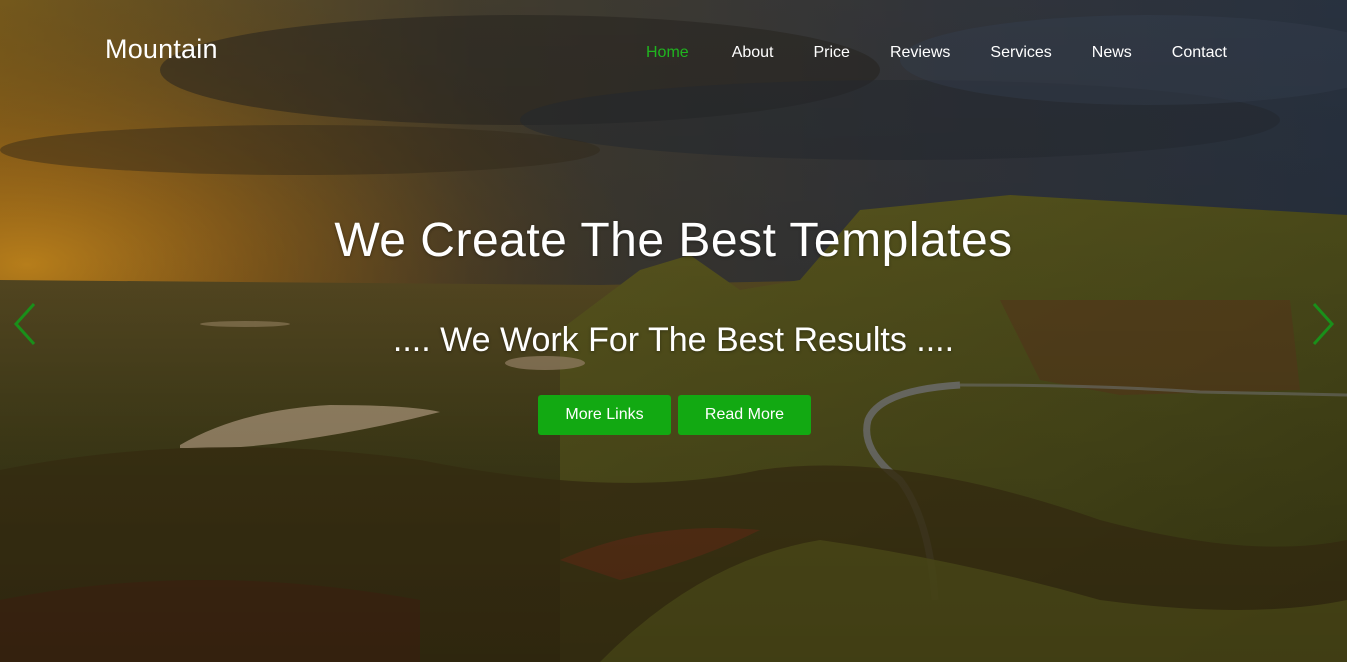 This screenshot has width=1347, height=662. What do you see at coordinates (1112, 53) in the screenshot?
I see `nav-item-news: News` at bounding box center [1112, 53].